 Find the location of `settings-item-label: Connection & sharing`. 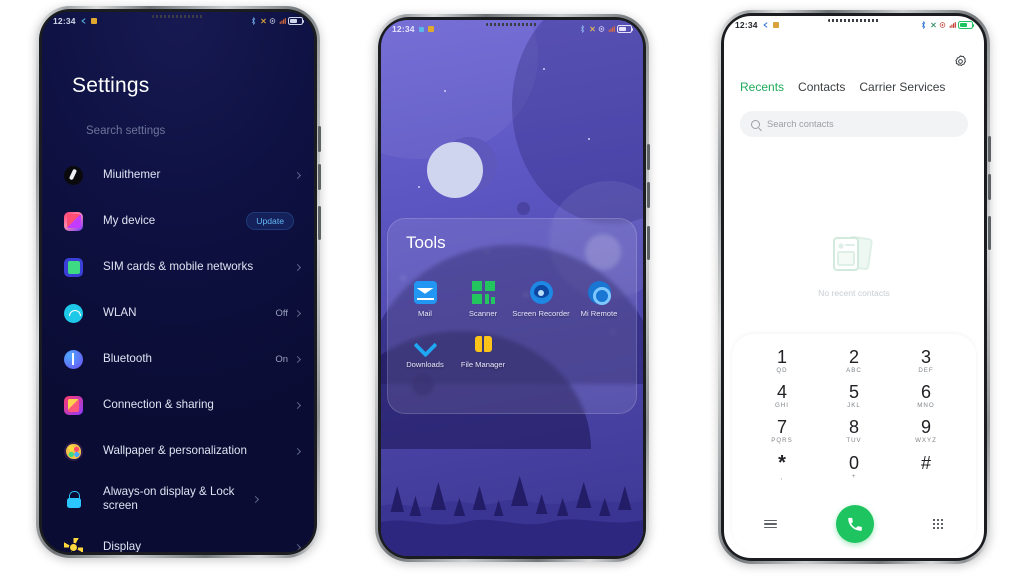

settings-item-label: Connection & sharing is located at coordinates (158, 404).